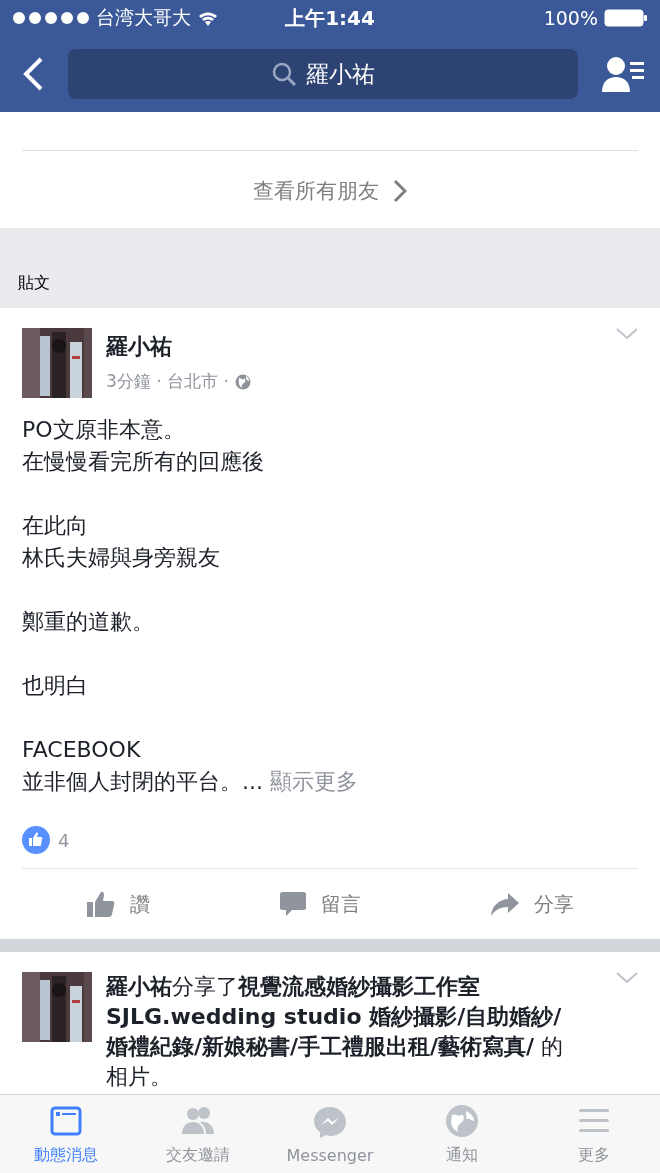 Image resolution: width=660 pixels, height=1173 pixels. Describe the element at coordinates (33, 74) in the screenshot. I see `back-icon` at that location.